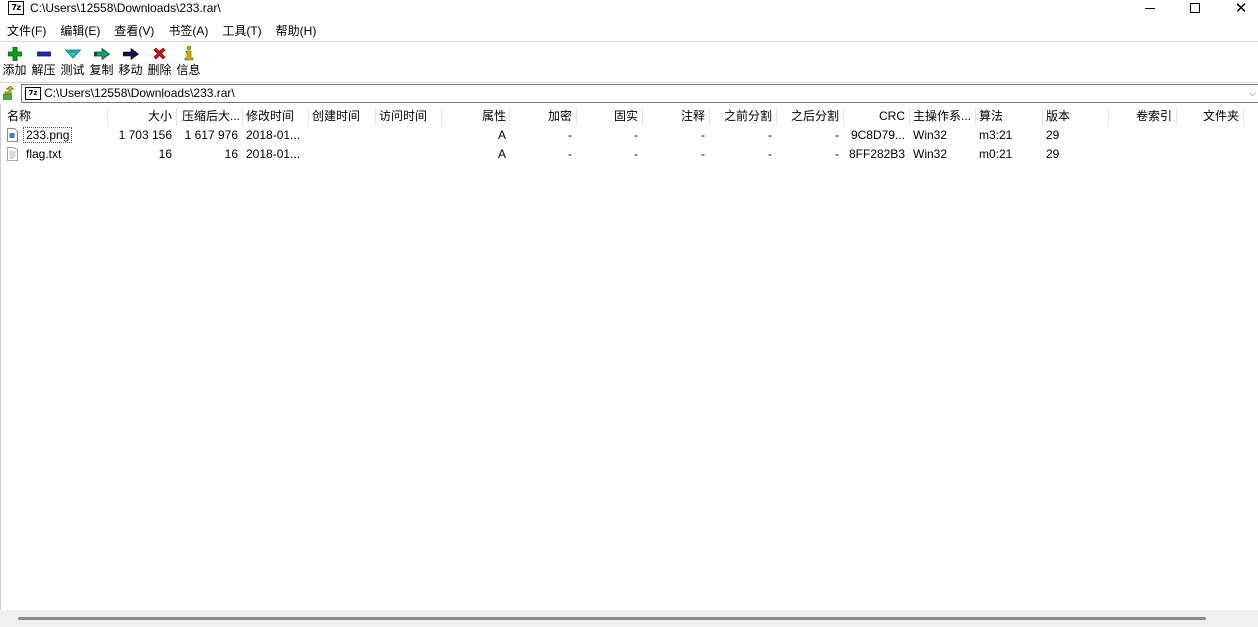  What do you see at coordinates (80, 31) in the screenshot?
I see `menu-edit: 编辑(E)` at bounding box center [80, 31].